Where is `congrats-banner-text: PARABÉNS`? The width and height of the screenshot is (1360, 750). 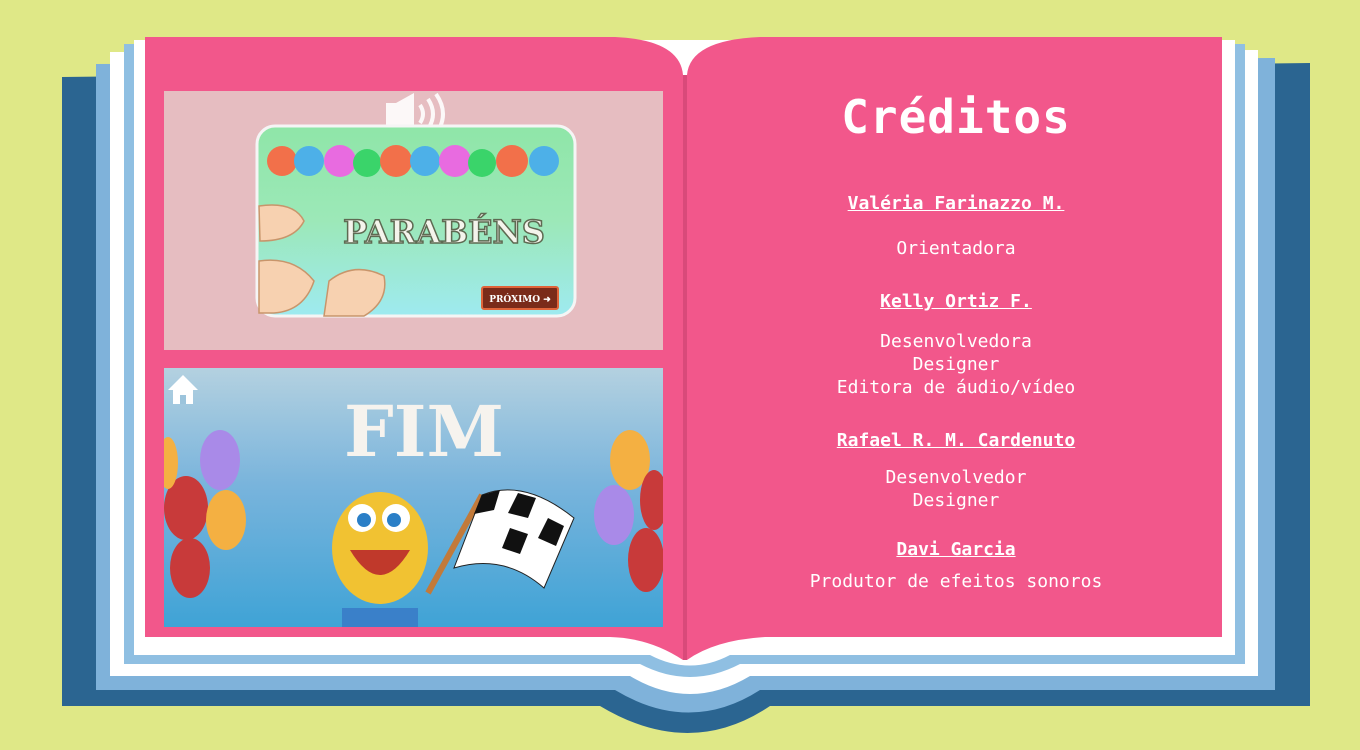 congrats-banner-text: PARABÉNS is located at coordinates (444, 232).